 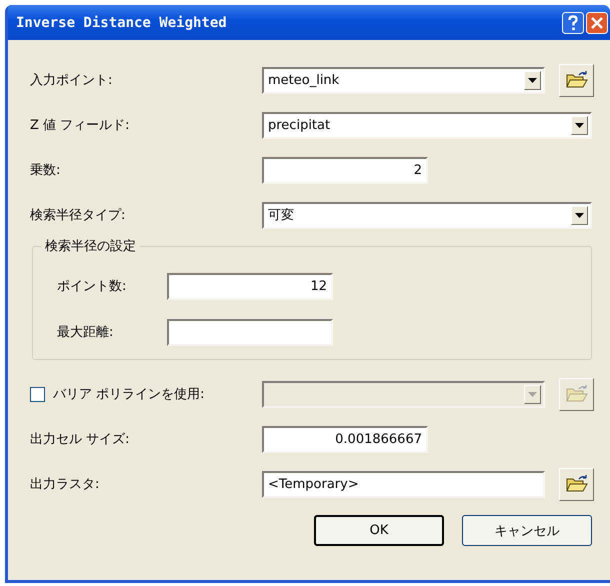 What do you see at coordinates (78, 215) in the screenshot?
I see `field-label: 検索半径タイプ:` at bounding box center [78, 215].